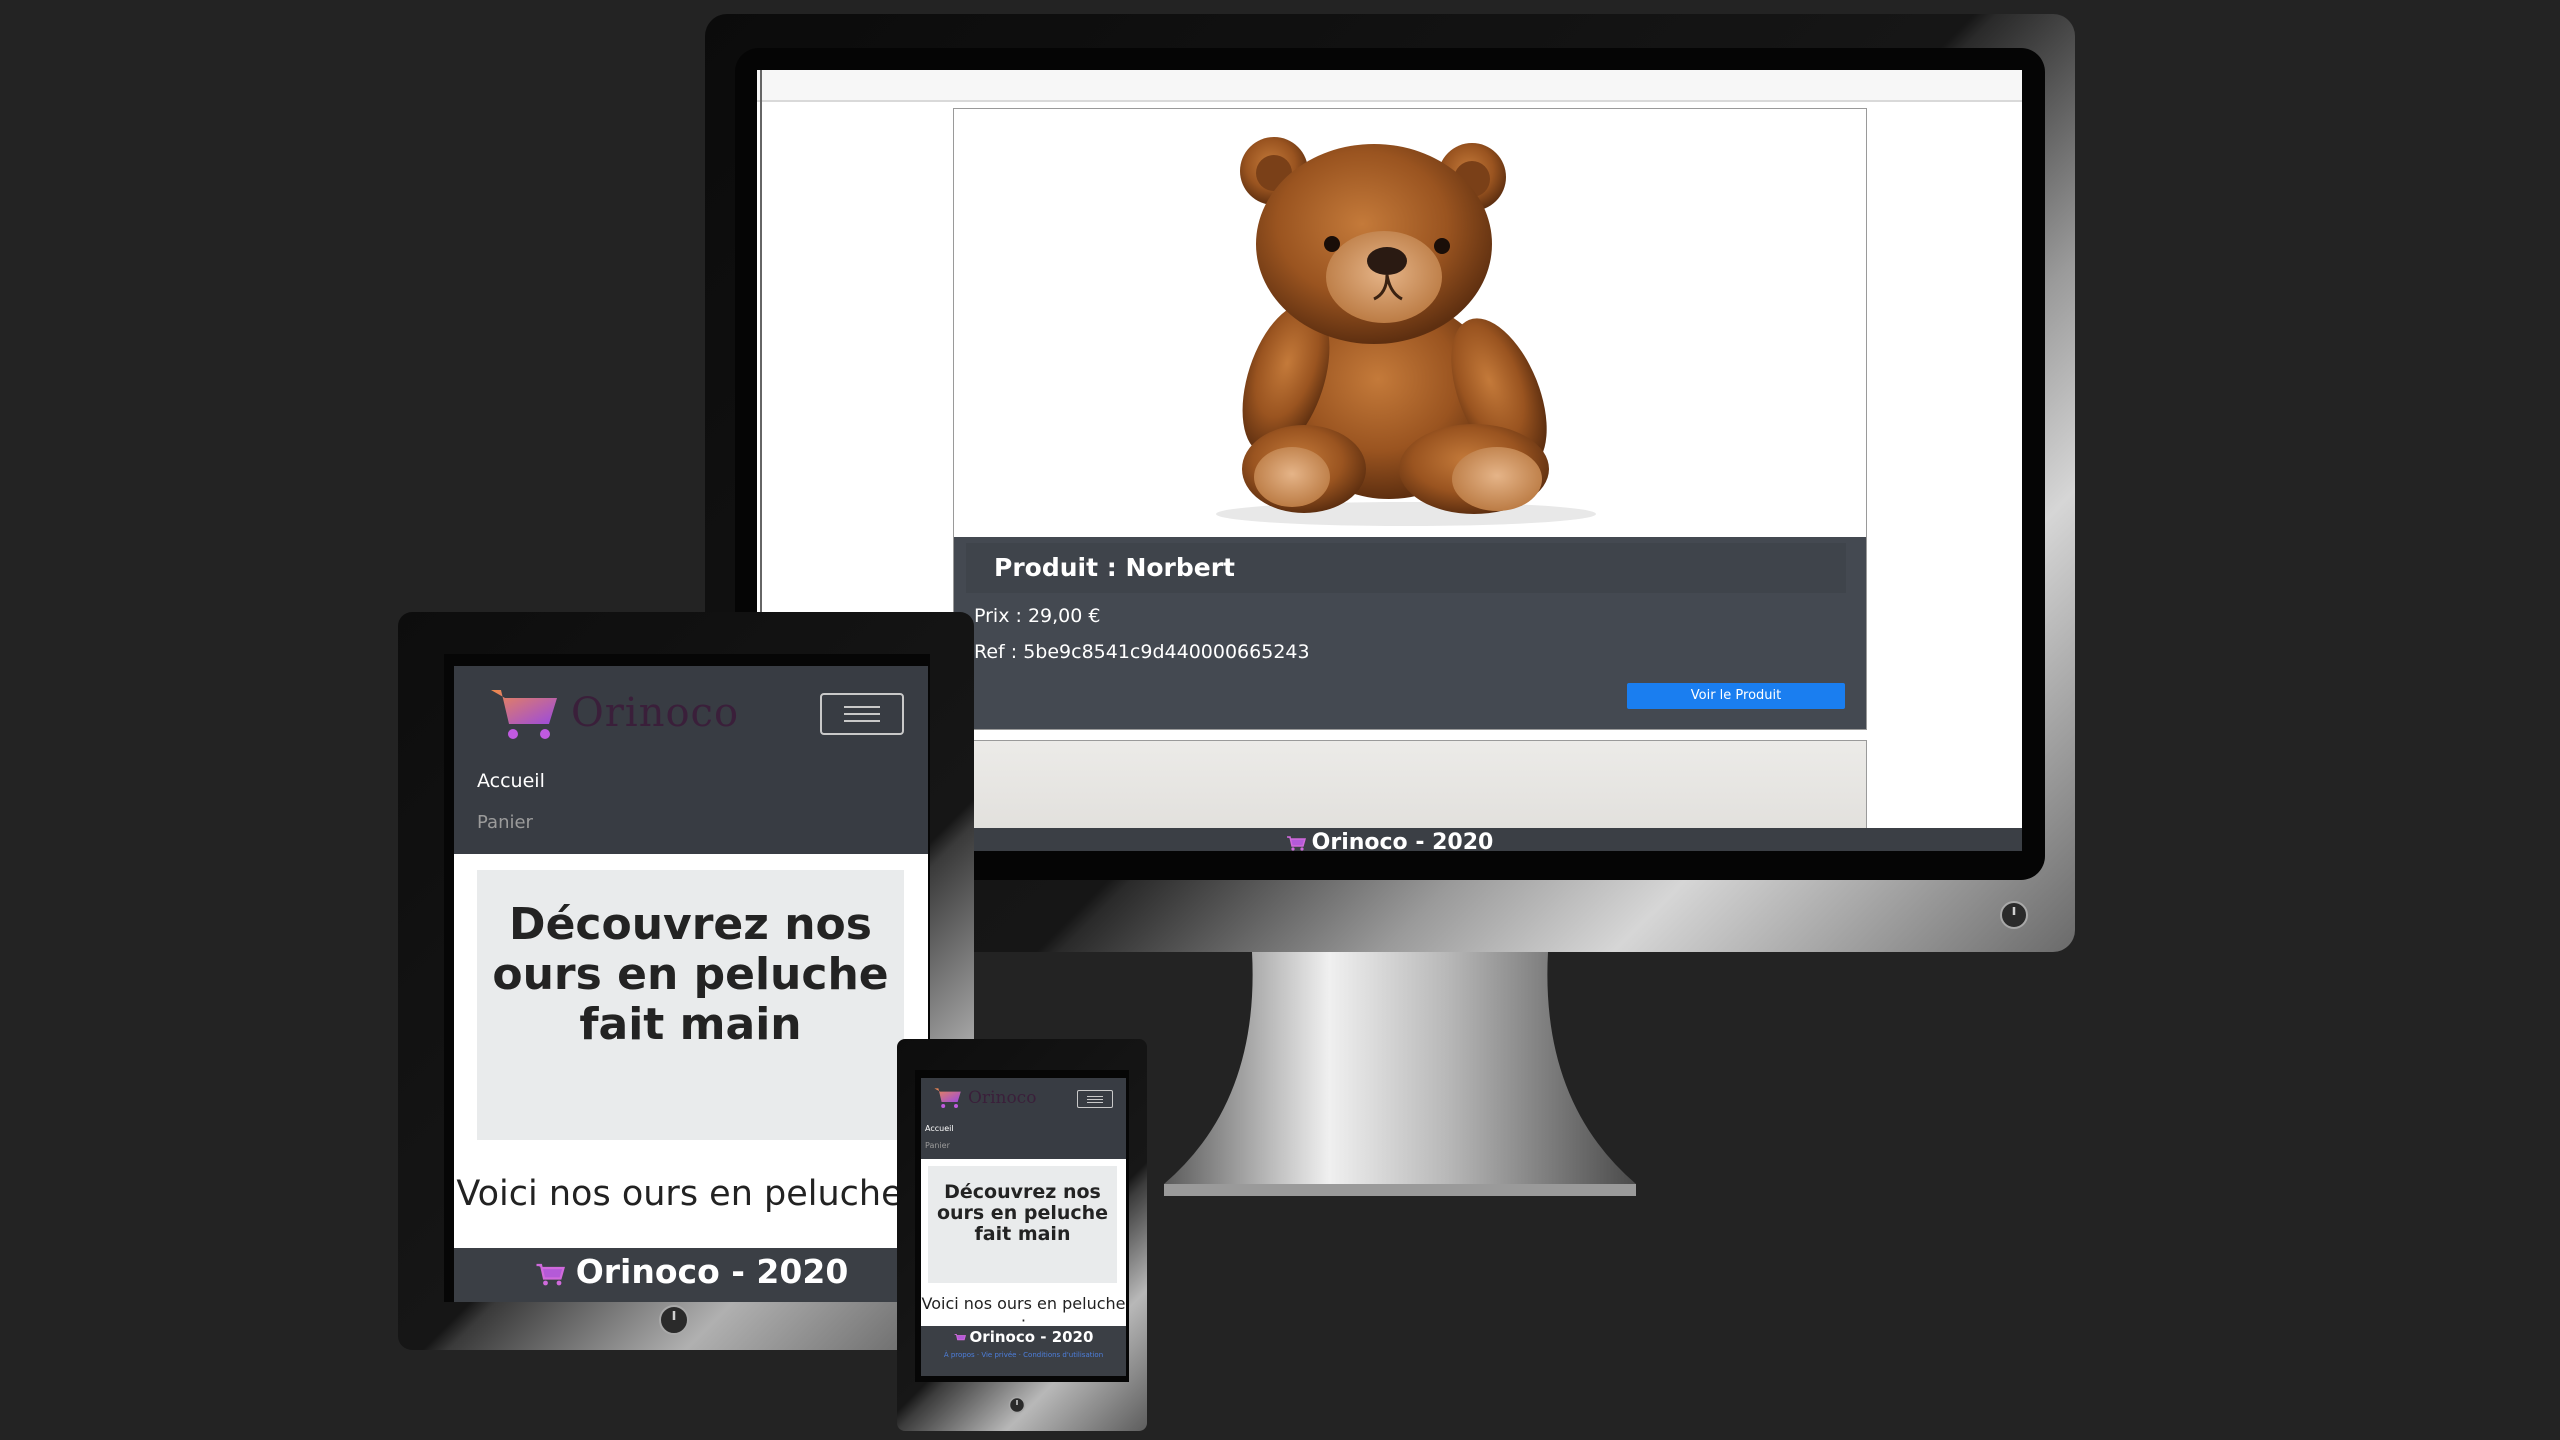  I want to click on phone-navbar: Orinoco Accueil Panier, so click(1023, 1118).